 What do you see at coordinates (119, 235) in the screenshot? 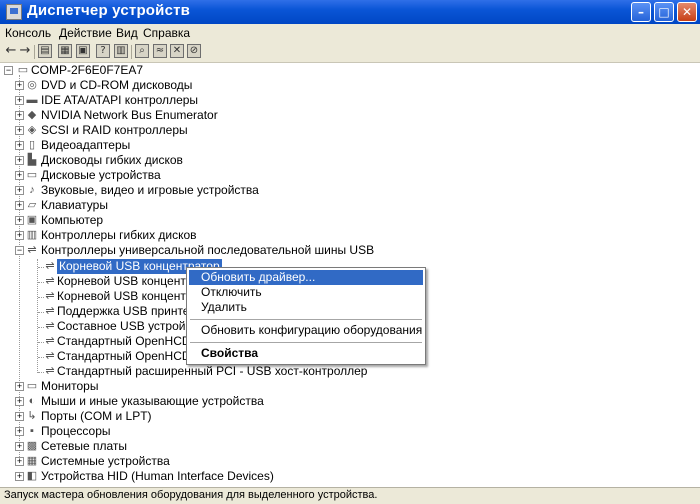
I see `category-label: Контроллеры гибких дисков` at bounding box center [119, 235].